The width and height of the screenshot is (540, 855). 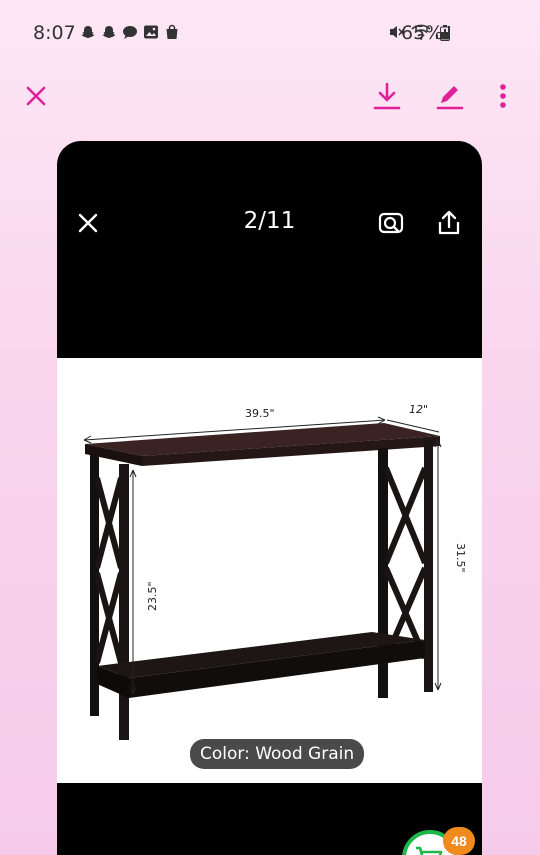 I want to click on edit-button, so click(x=450, y=96).